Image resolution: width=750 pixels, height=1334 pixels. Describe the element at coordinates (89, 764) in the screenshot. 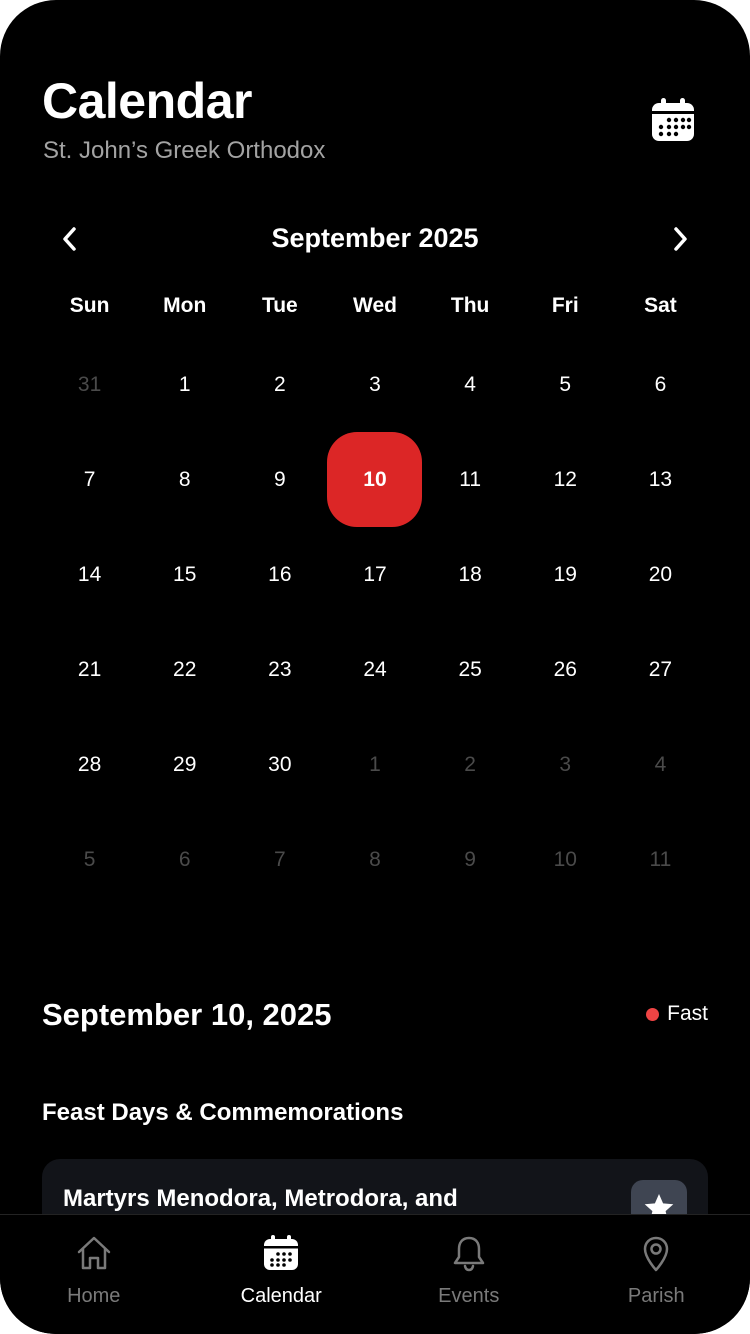

I see `day-cell: 28` at that location.